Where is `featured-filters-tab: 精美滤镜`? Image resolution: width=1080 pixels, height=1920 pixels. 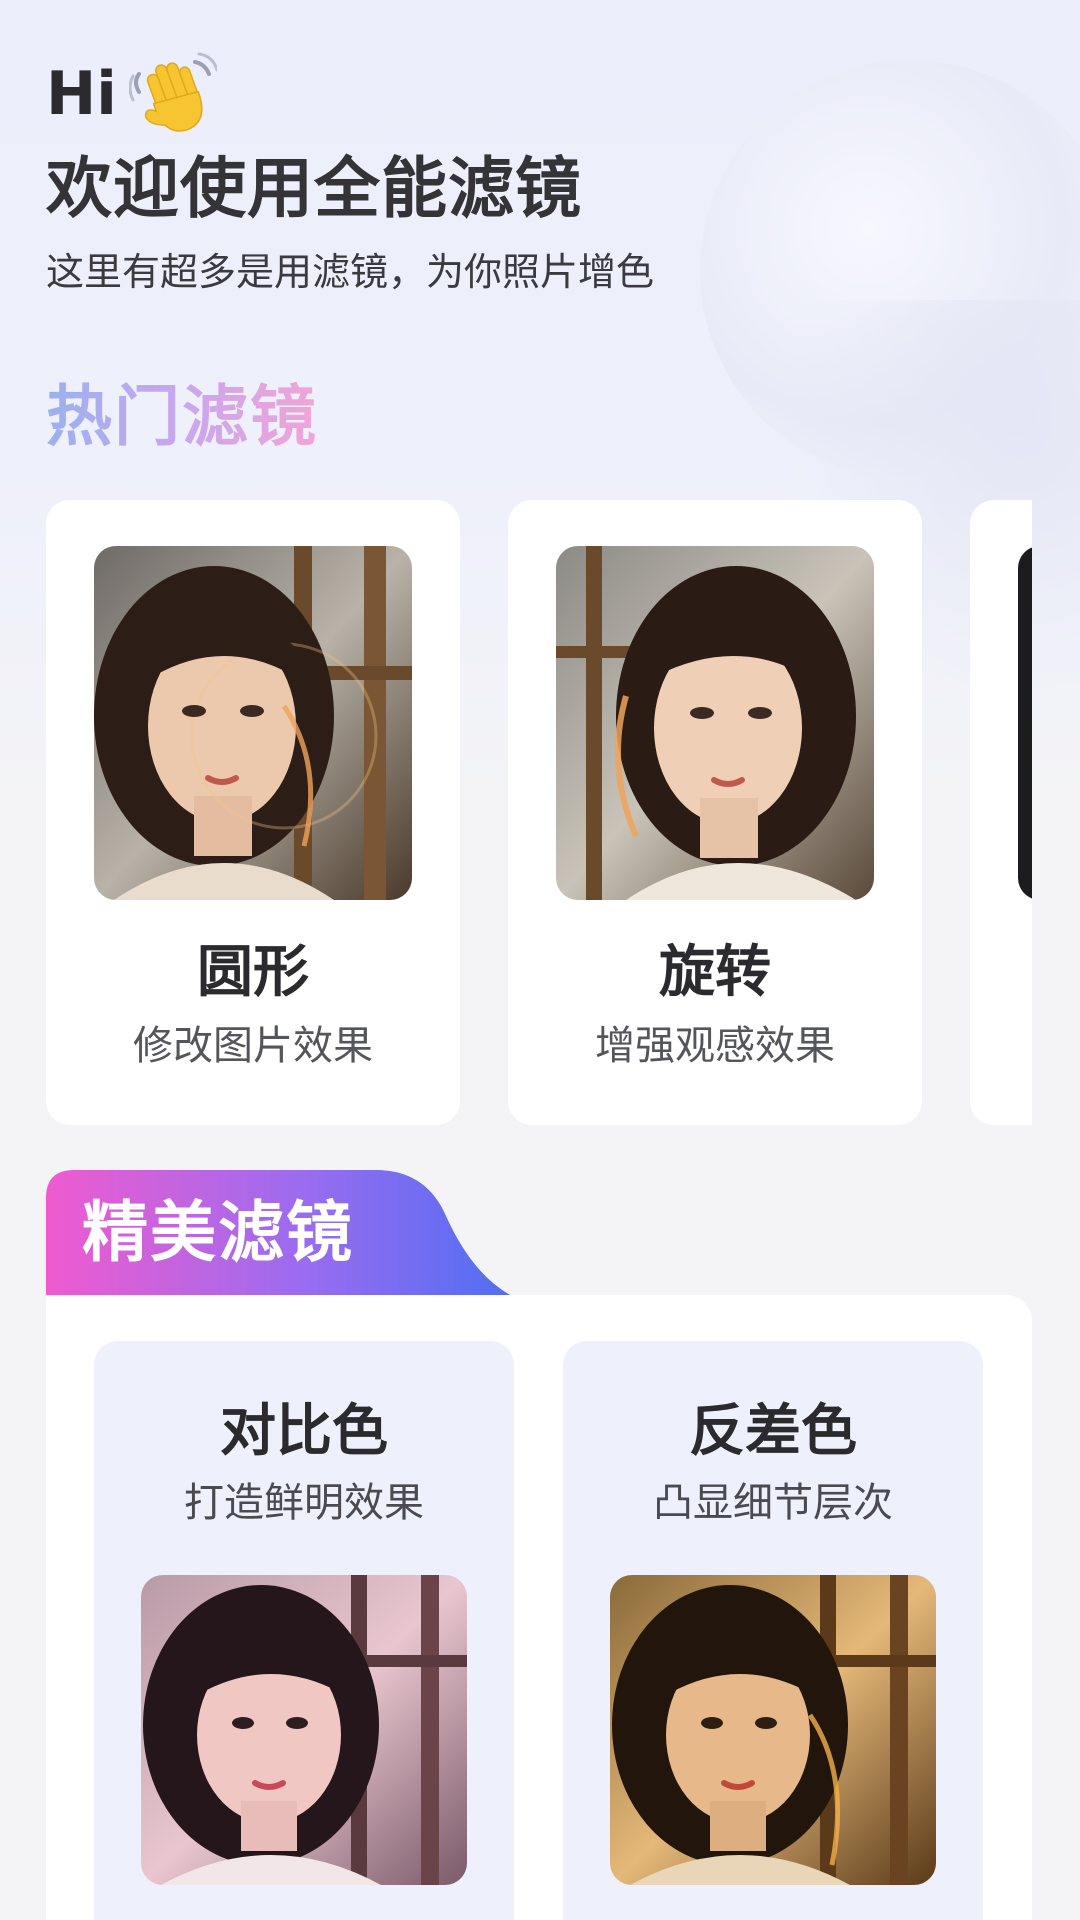
featured-filters-tab: 精美滤镜 is located at coordinates (281, 1234).